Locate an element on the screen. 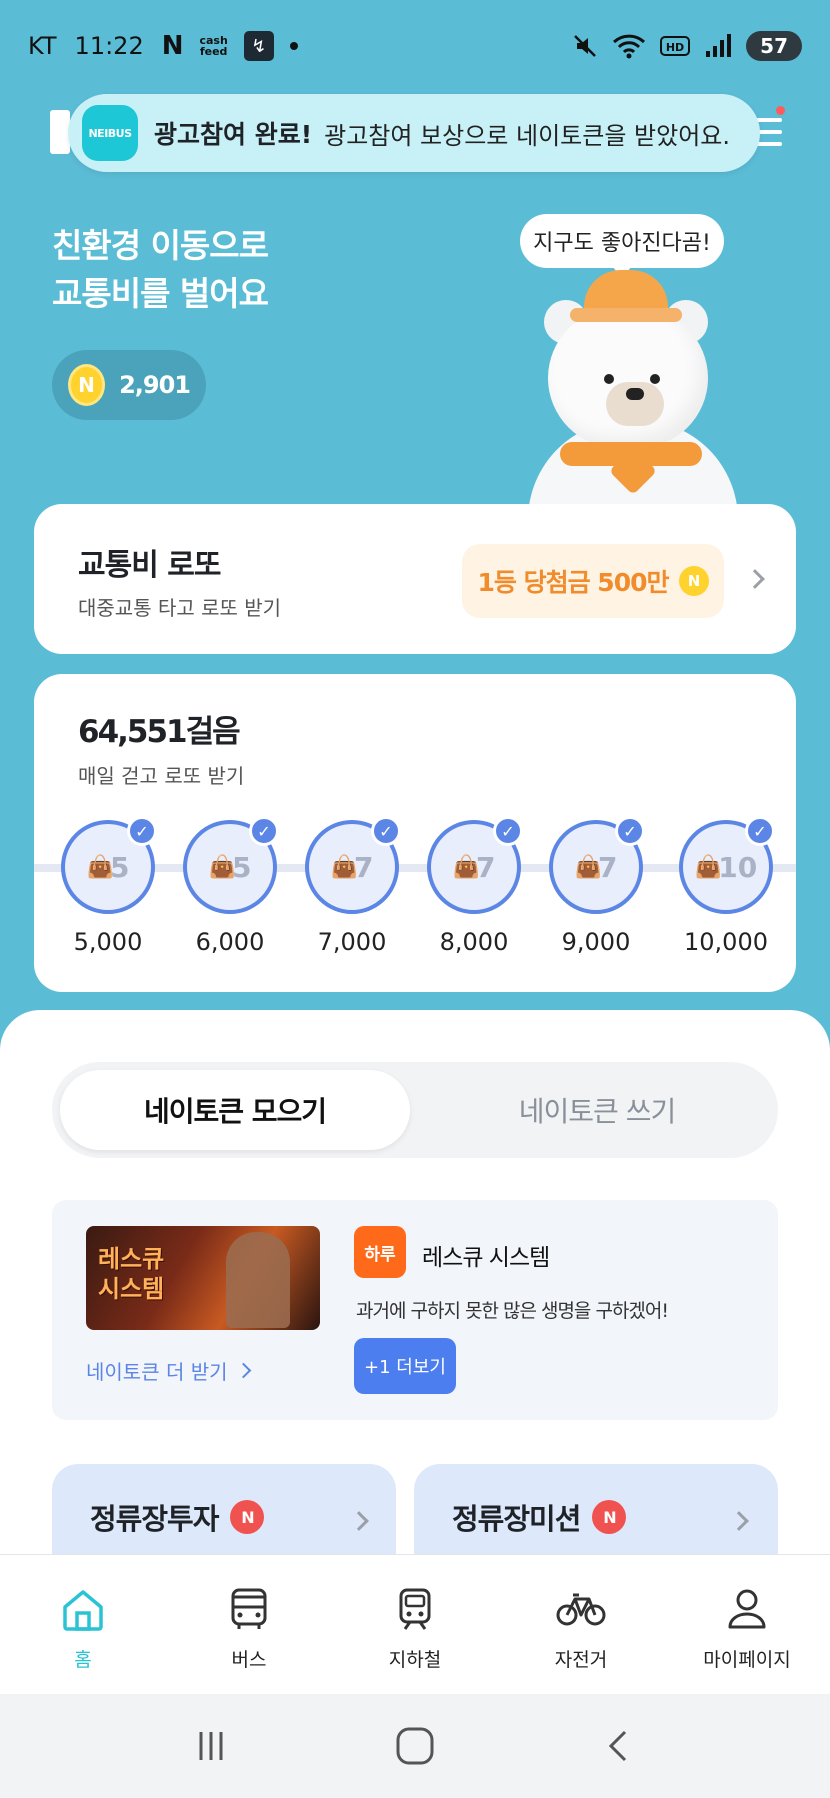 Image resolution: width=830 pixels, height=1798 pixels. status-indicators: HD 57 is located at coordinates (687, 46).